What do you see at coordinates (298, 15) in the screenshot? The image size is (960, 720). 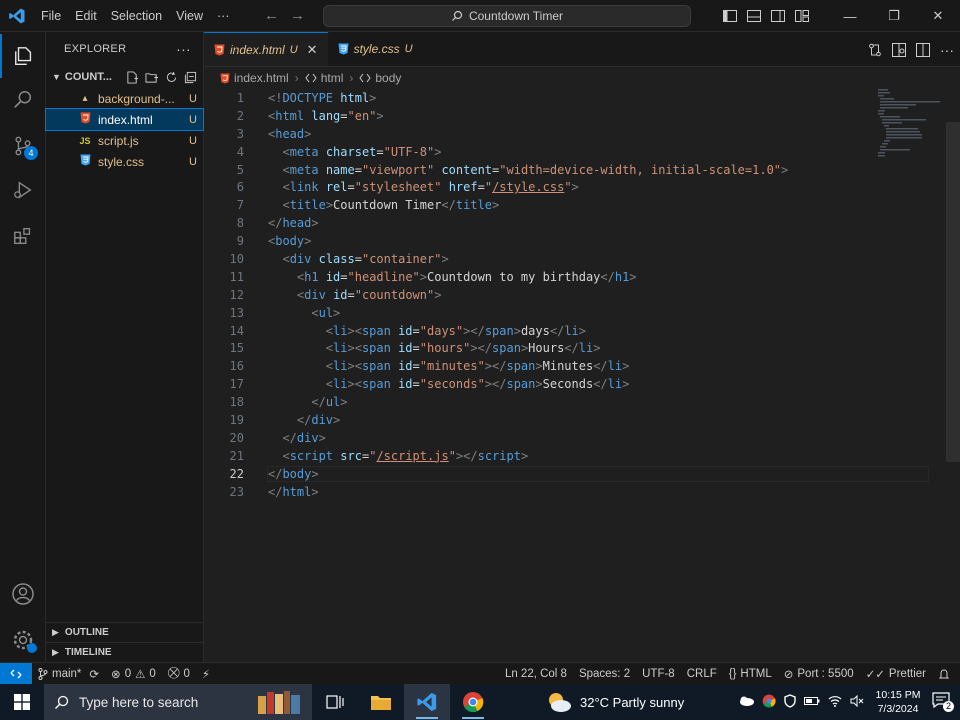 I see `forward-arrow-icon: →` at bounding box center [298, 15].